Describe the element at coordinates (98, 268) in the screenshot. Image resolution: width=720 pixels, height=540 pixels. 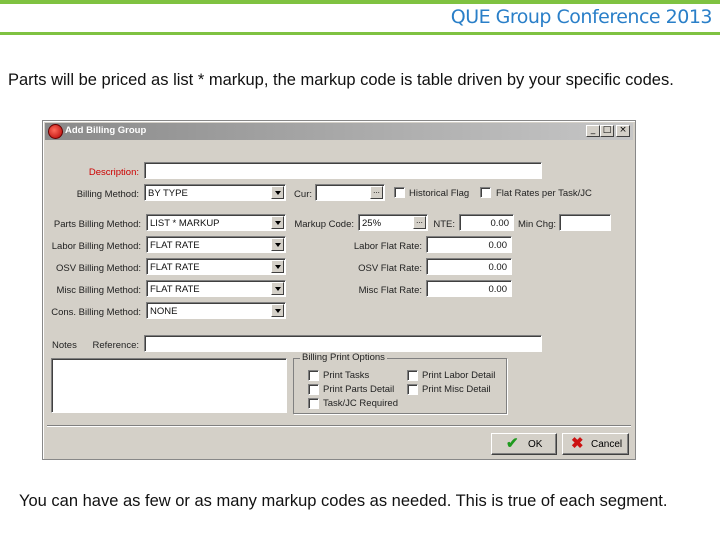
I see `osv-billing-method-label: OSV Billing Method:` at that location.